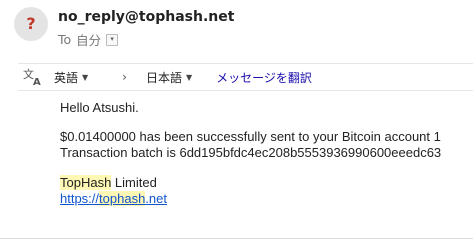 This screenshot has height=241, width=473. Describe the element at coordinates (37, 82) in the screenshot. I see `svg-text: A` at that location.